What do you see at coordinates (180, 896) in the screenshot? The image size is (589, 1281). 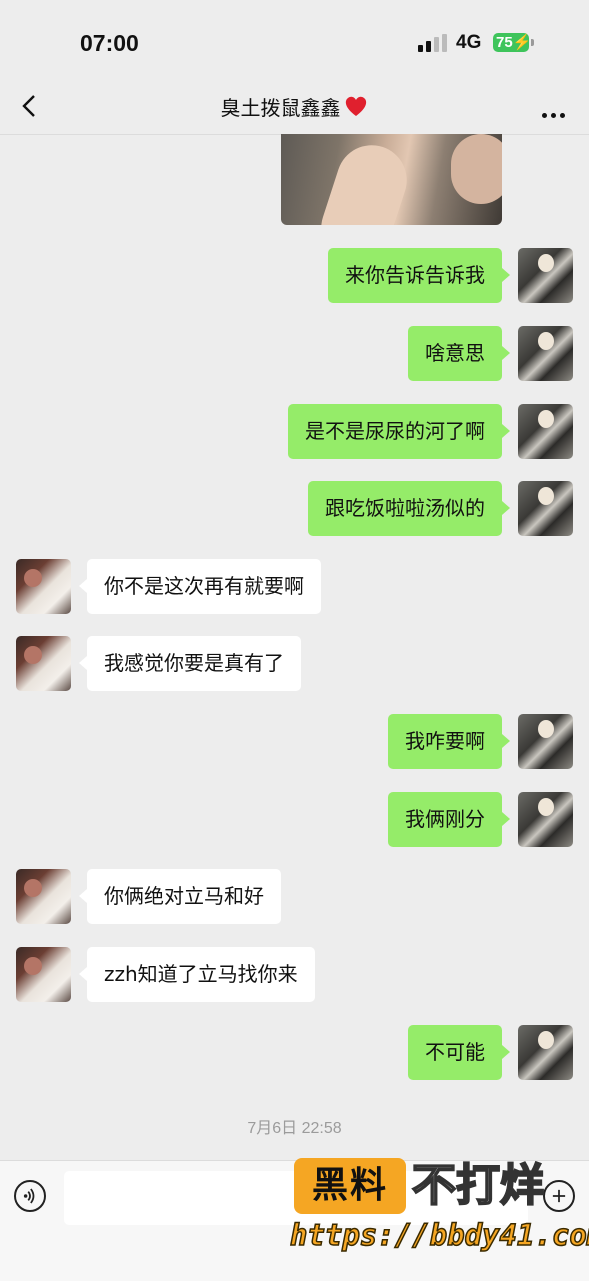 I see `message-bubble: 你俩绝对立马和好` at bounding box center [180, 896].